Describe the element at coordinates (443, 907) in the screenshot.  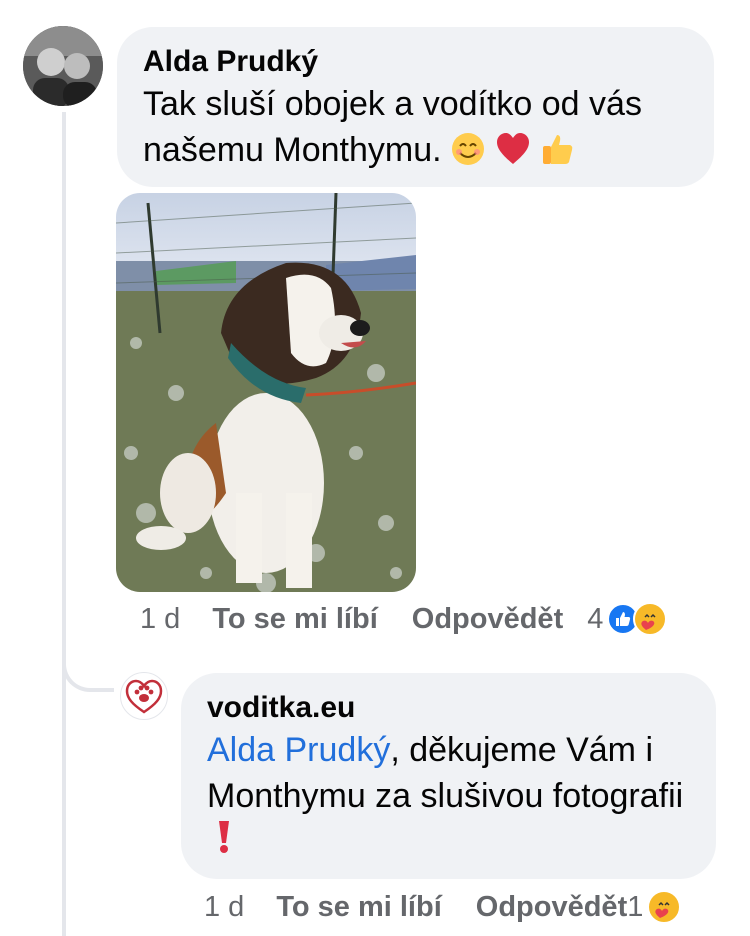
I see `reply-actions: 1 d To se mi líbí Odpovědět 1` at that location.